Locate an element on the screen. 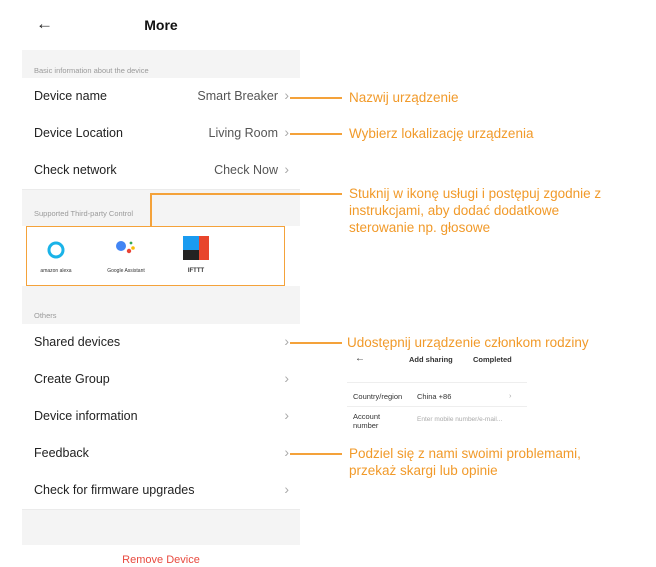 Image resolution: width=656 pixels, height=567 pixels. row-value: Living Room is located at coordinates (243, 133).